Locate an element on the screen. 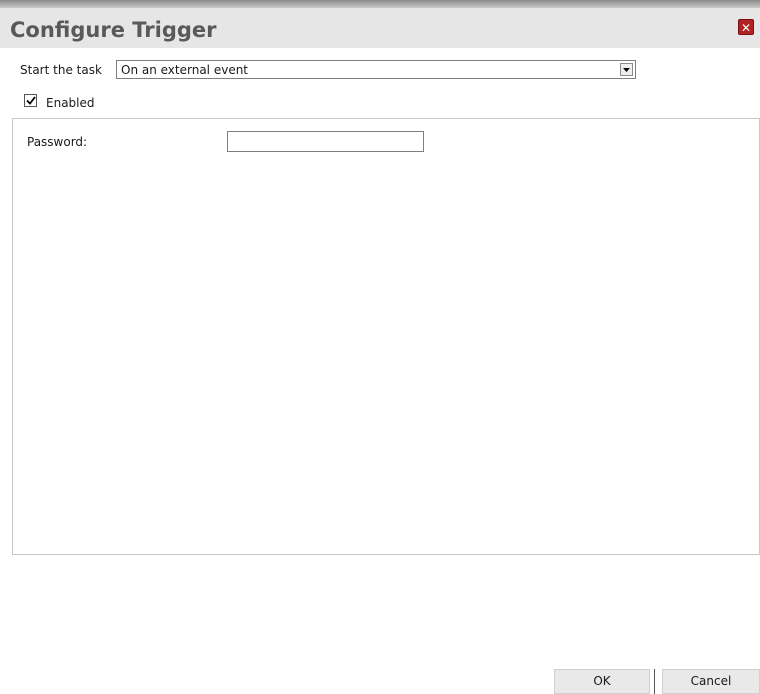  start-task-label: Start the task is located at coordinates (61, 70).